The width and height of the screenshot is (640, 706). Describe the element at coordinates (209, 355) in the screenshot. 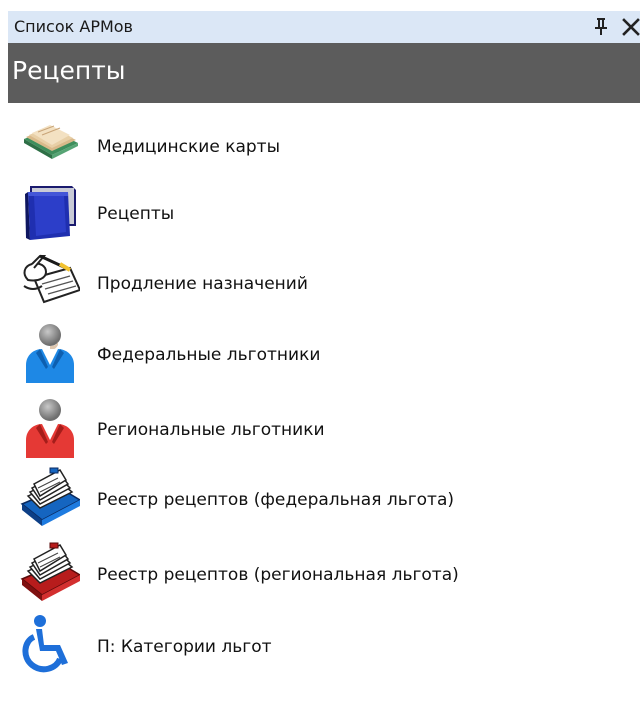

I see `list-item-label: Федеральные льготники` at that location.